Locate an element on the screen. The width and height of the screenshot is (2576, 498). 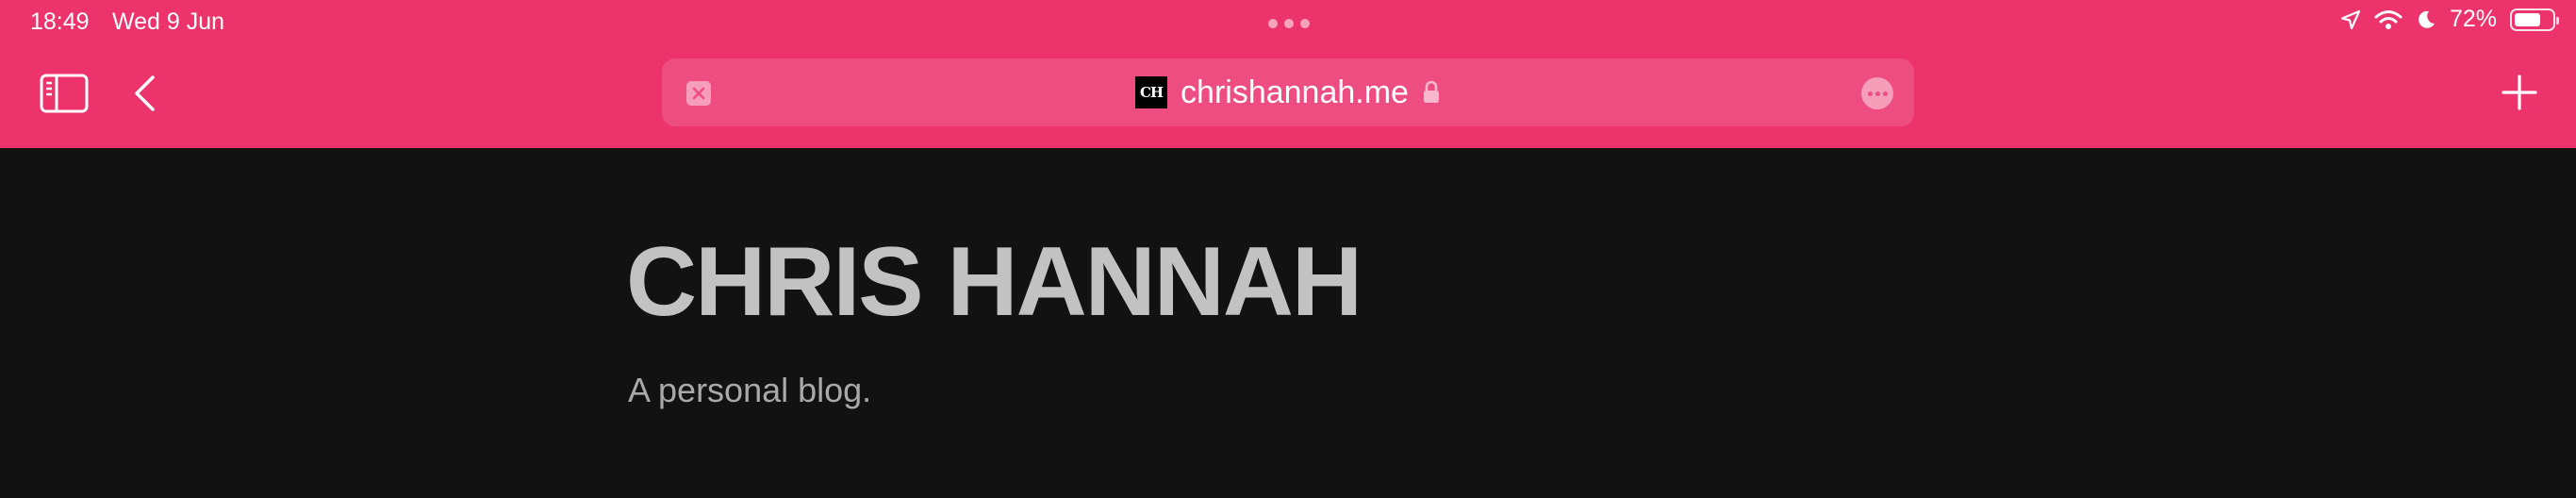
ellipsis-icon is located at coordinates (1877, 93).